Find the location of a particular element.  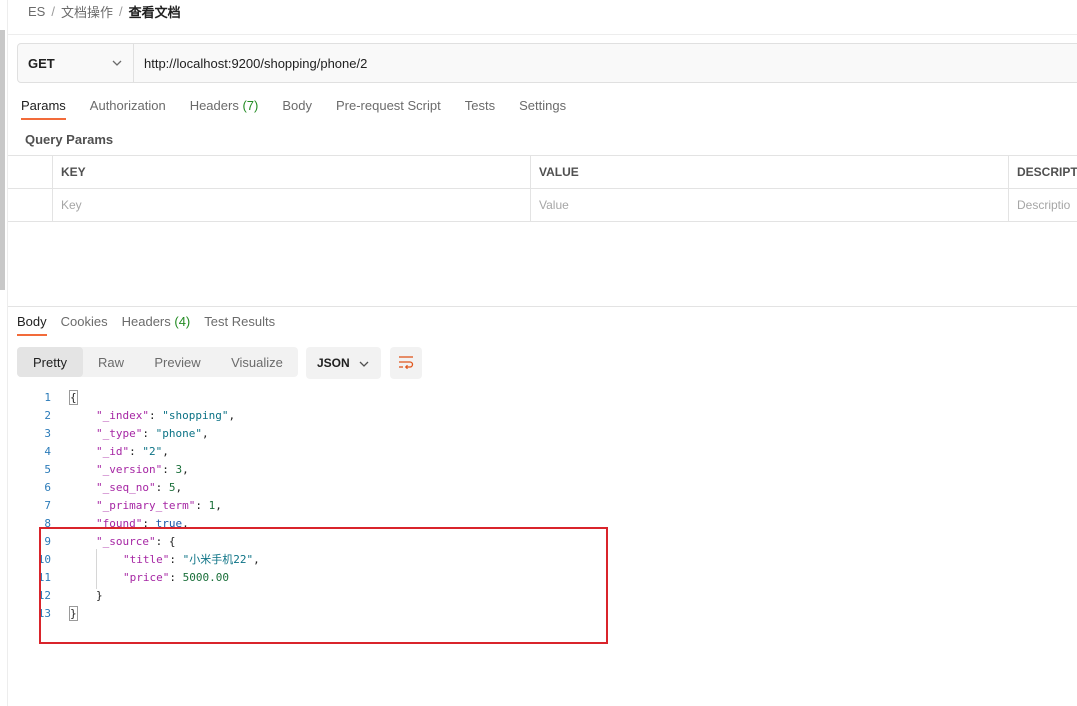

response-headers-count: (4) is located at coordinates (182, 321).